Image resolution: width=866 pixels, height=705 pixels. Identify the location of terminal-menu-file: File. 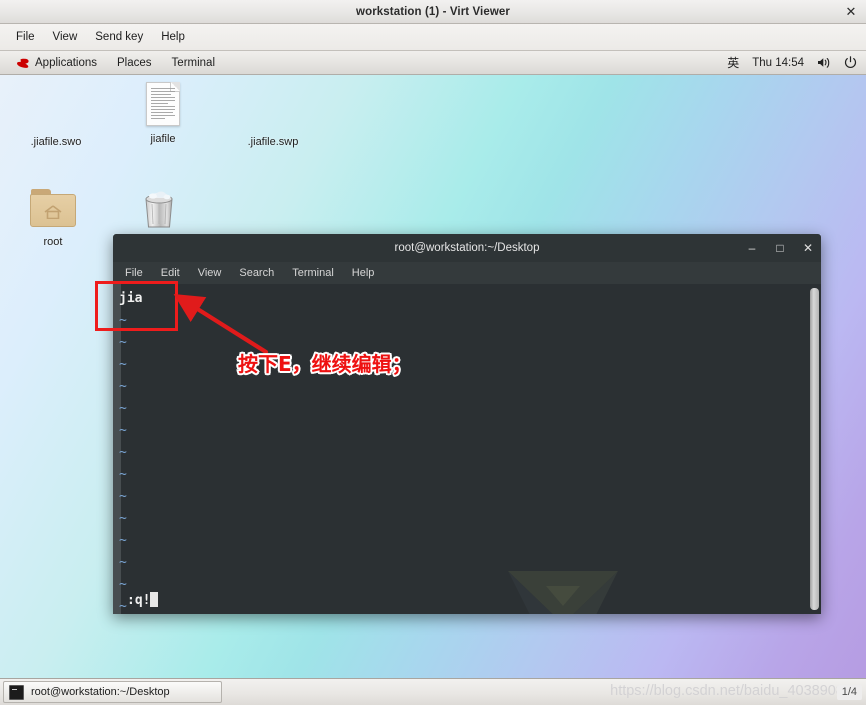
(138, 273).